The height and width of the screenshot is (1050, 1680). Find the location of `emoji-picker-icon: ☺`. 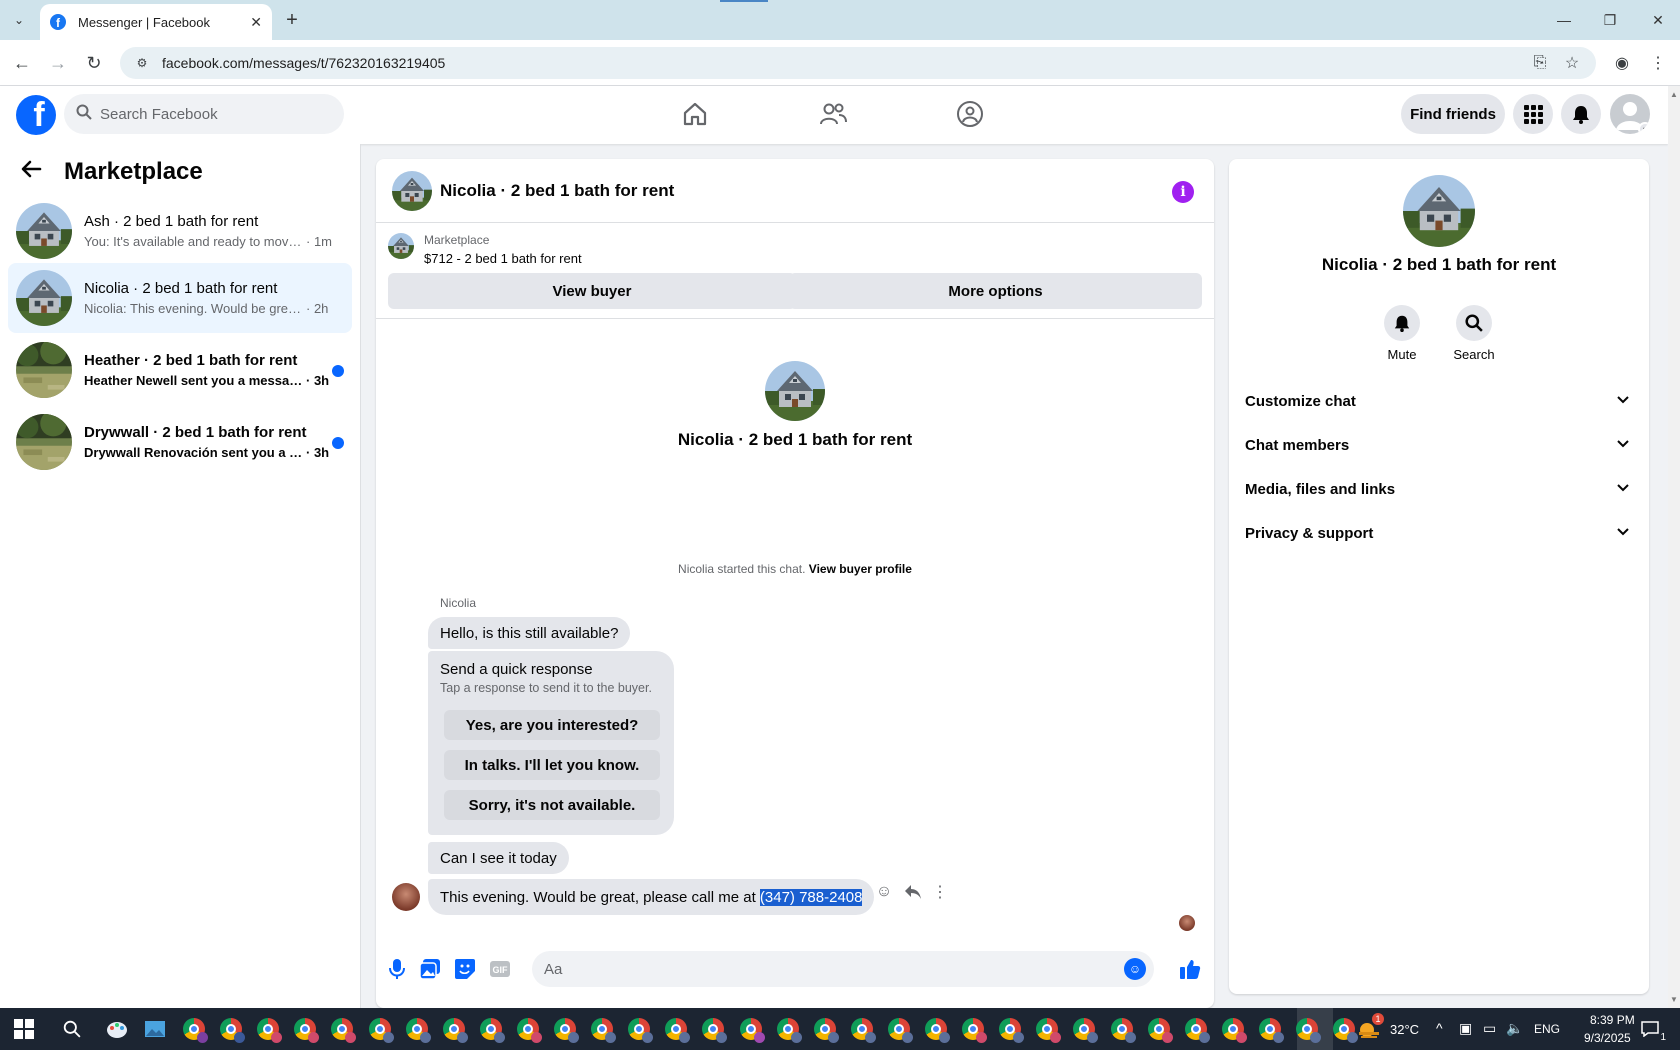

emoji-picker-icon: ☺ is located at coordinates (1135, 969).